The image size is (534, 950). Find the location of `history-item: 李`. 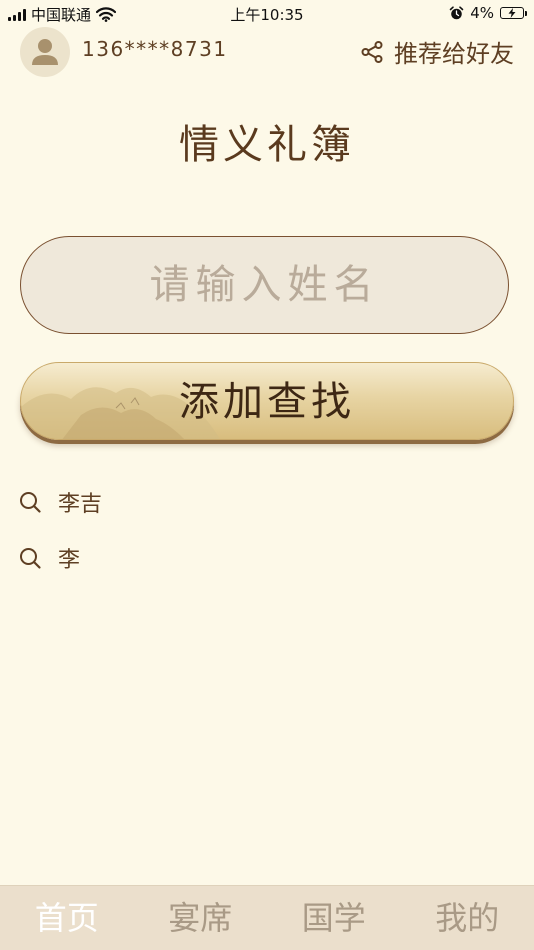

history-item: 李 is located at coordinates (268, 558).